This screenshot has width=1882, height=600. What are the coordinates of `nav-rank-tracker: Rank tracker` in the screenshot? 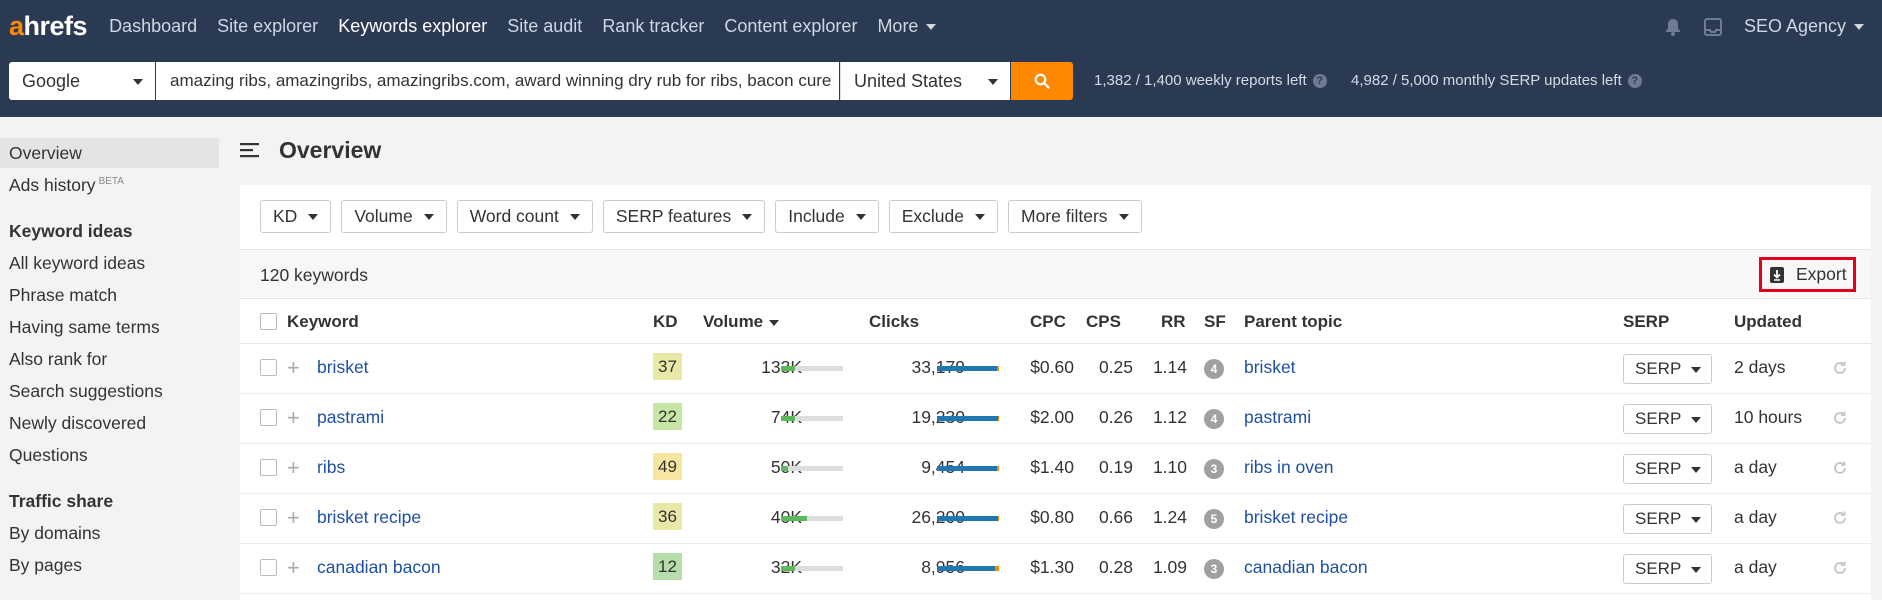 It's located at (653, 26).